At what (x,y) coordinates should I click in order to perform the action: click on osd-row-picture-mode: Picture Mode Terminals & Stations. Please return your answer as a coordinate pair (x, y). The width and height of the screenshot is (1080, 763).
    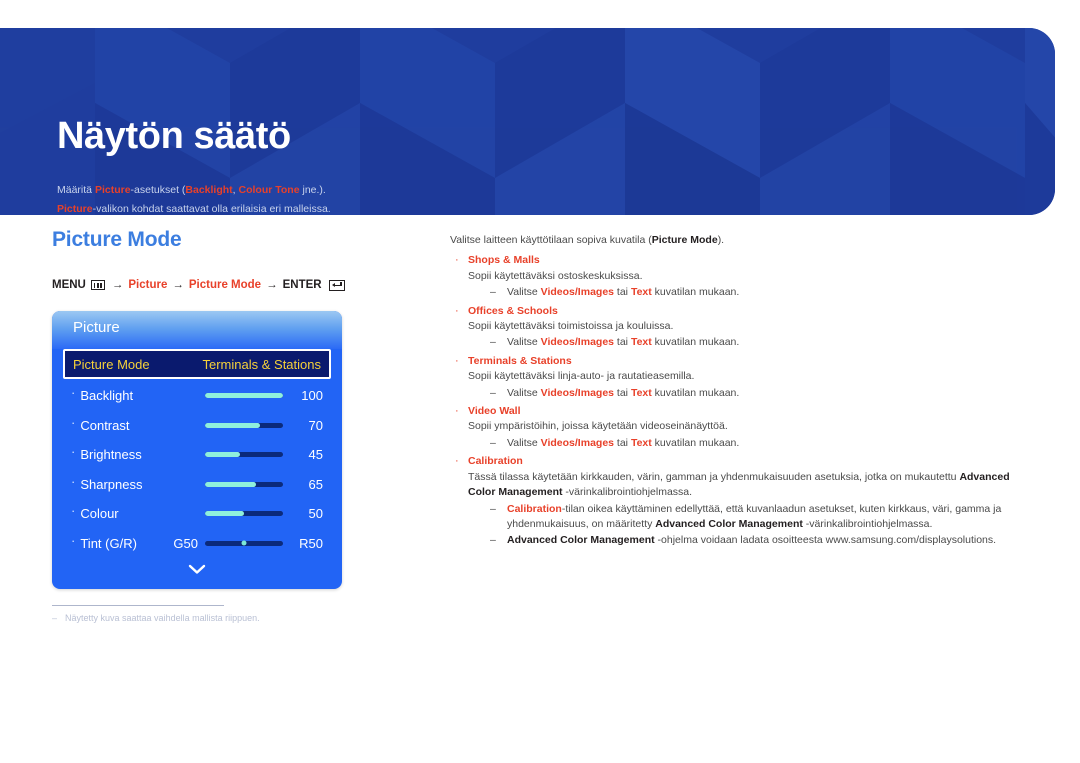
    Looking at the image, I should click on (197, 364).